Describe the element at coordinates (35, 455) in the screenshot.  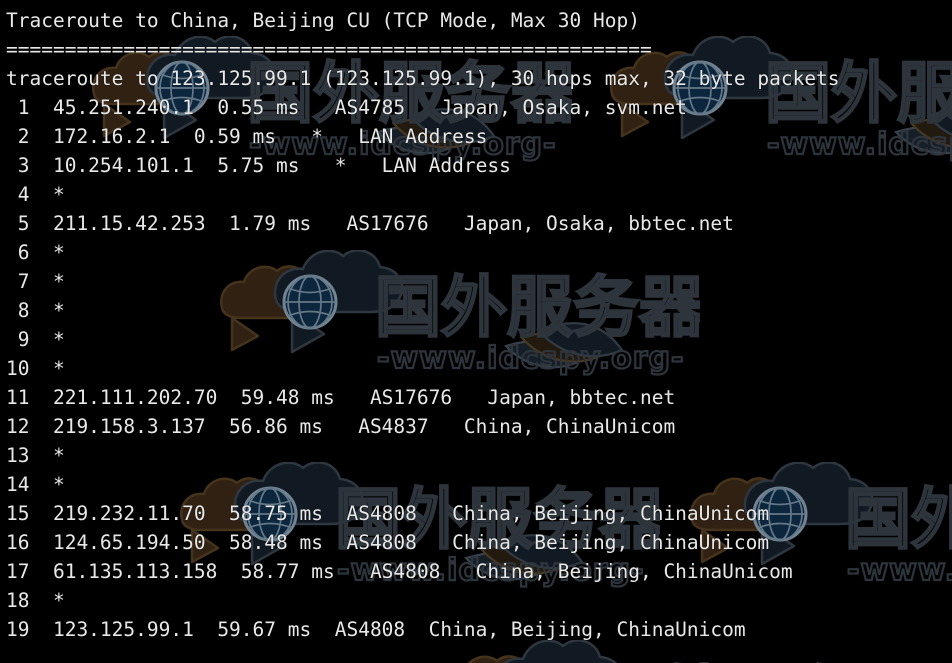
I see `traceroute-hop-row: 13 *` at that location.